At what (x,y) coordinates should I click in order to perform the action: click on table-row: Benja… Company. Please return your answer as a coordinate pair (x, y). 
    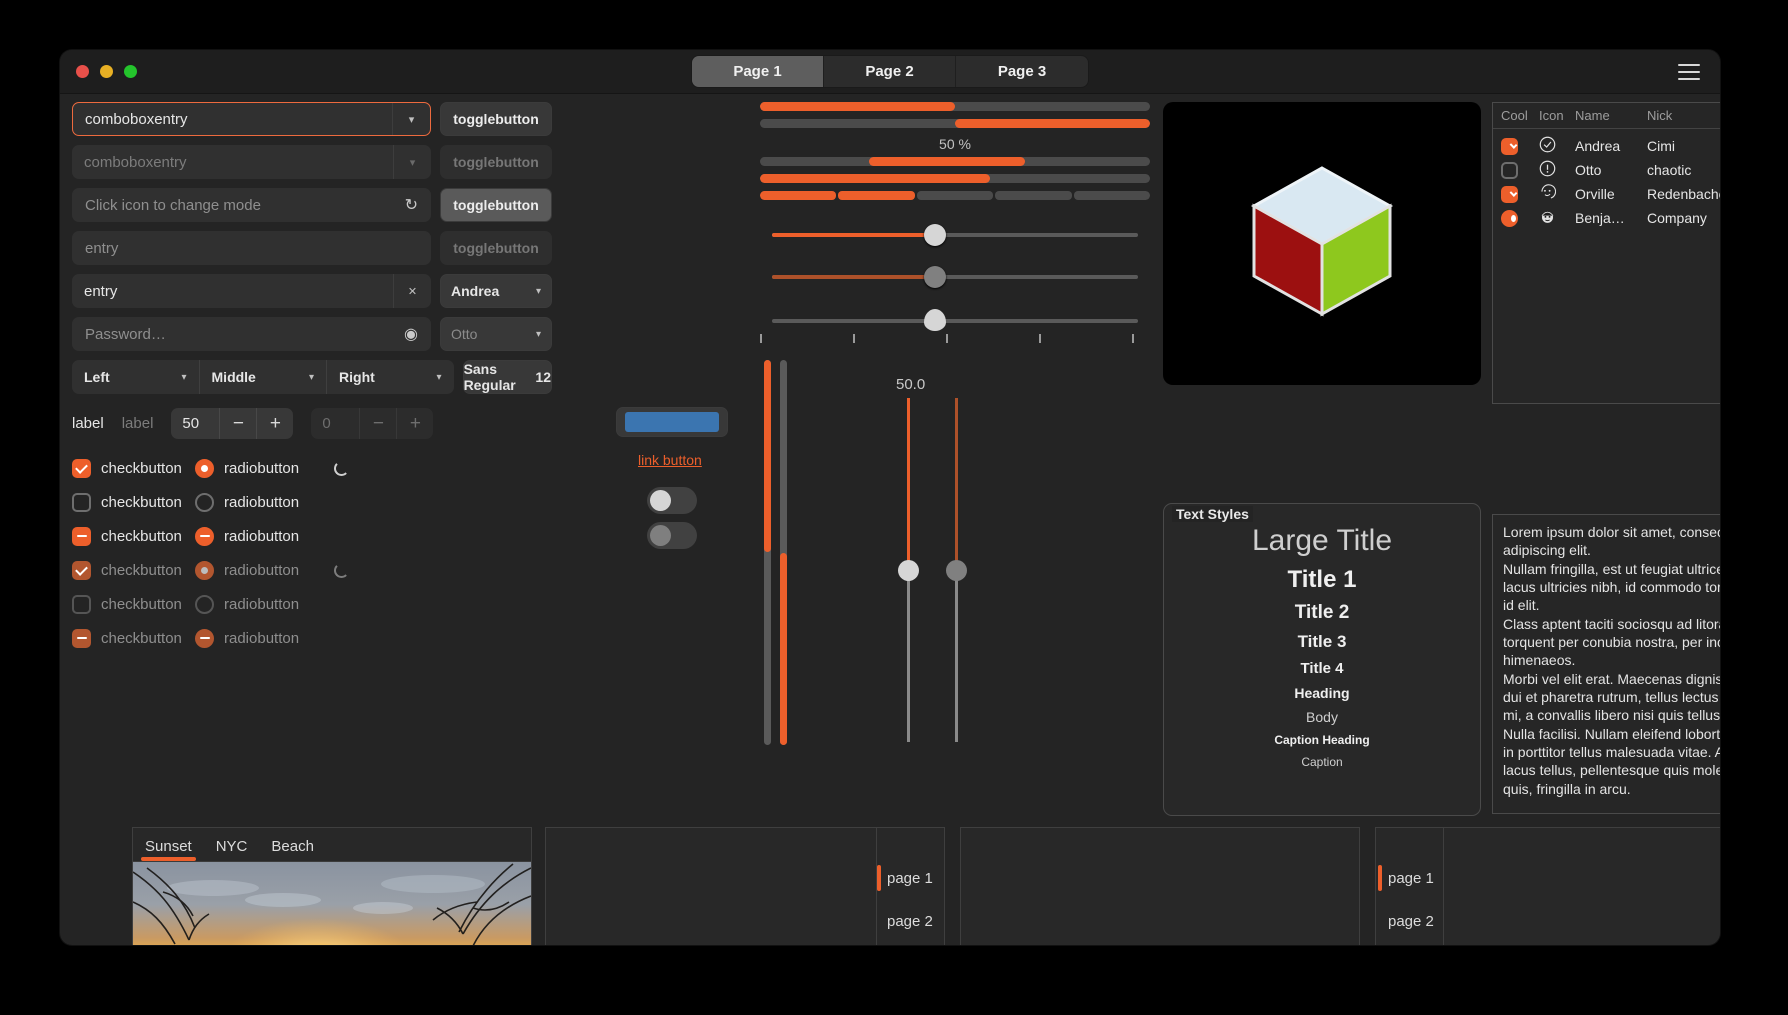
    Looking at the image, I should click on (1606, 218).